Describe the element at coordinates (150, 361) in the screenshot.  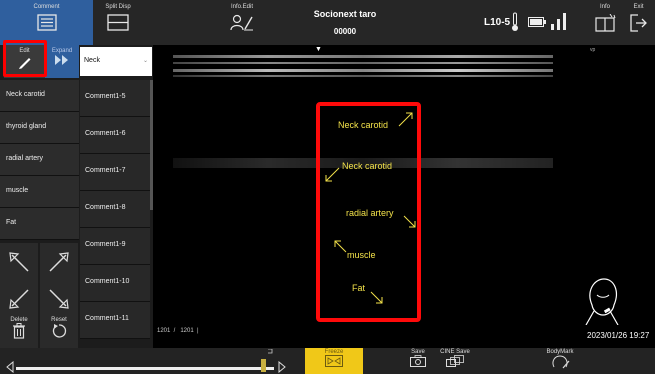
I see `cine-slider` at that location.